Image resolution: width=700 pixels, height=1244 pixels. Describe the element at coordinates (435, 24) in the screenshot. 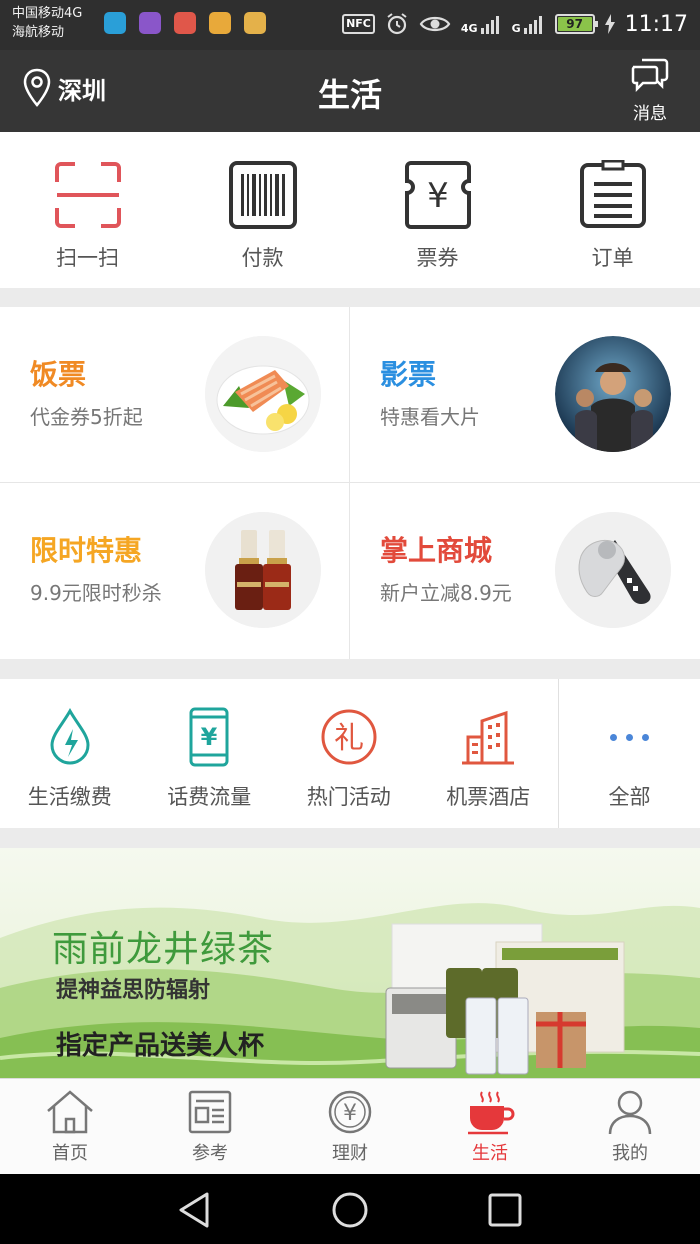

I see `eye-icon` at that location.